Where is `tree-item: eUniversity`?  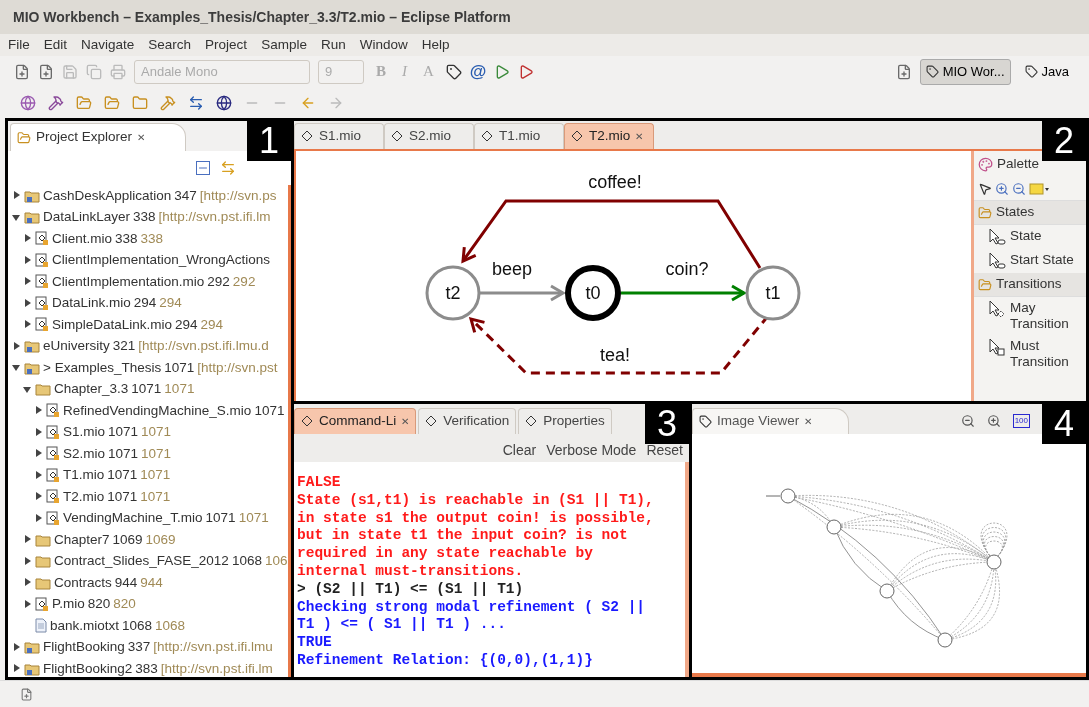
tree-item: eUniversity is located at coordinates (76, 346).